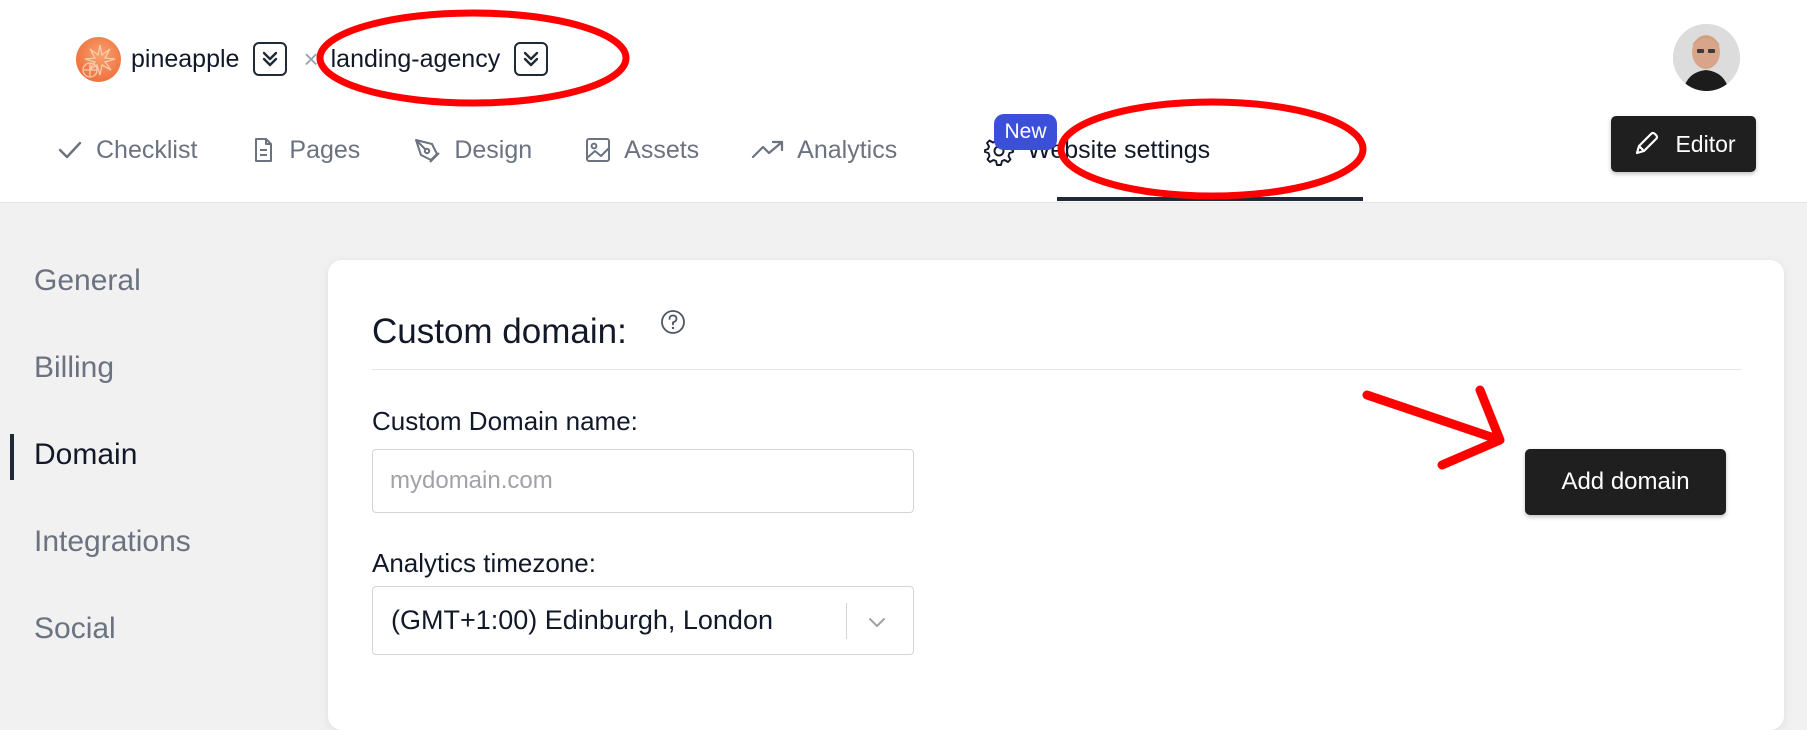 The width and height of the screenshot is (1807, 730). I want to click on tab-analytics: Analytics, so click(824, 150).